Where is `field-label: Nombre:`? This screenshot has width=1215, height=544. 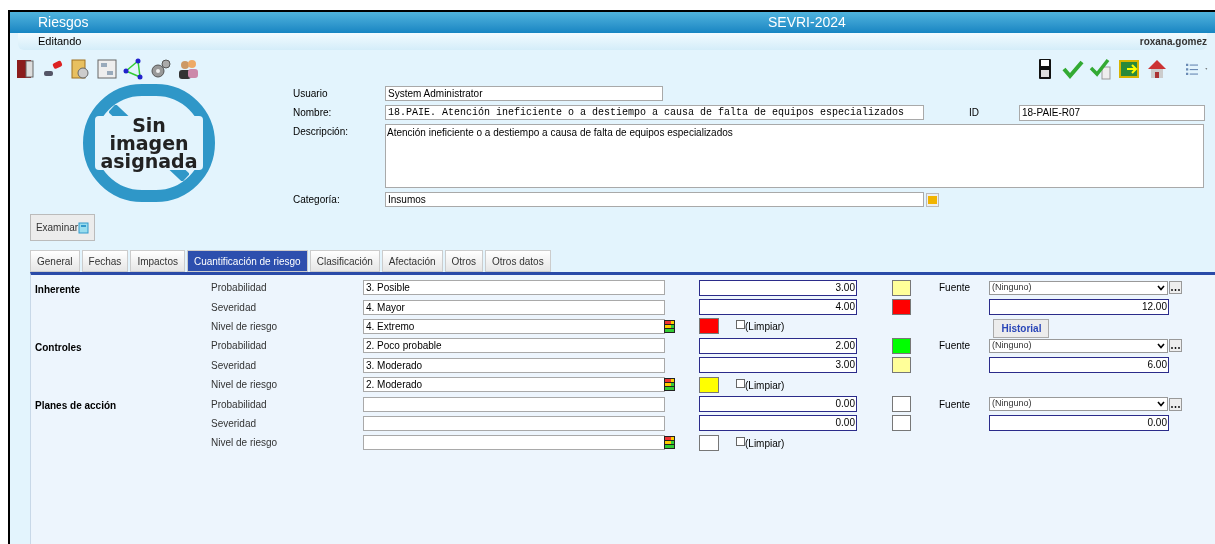
field-label: Nombre: is located at coordinates (313, 113).